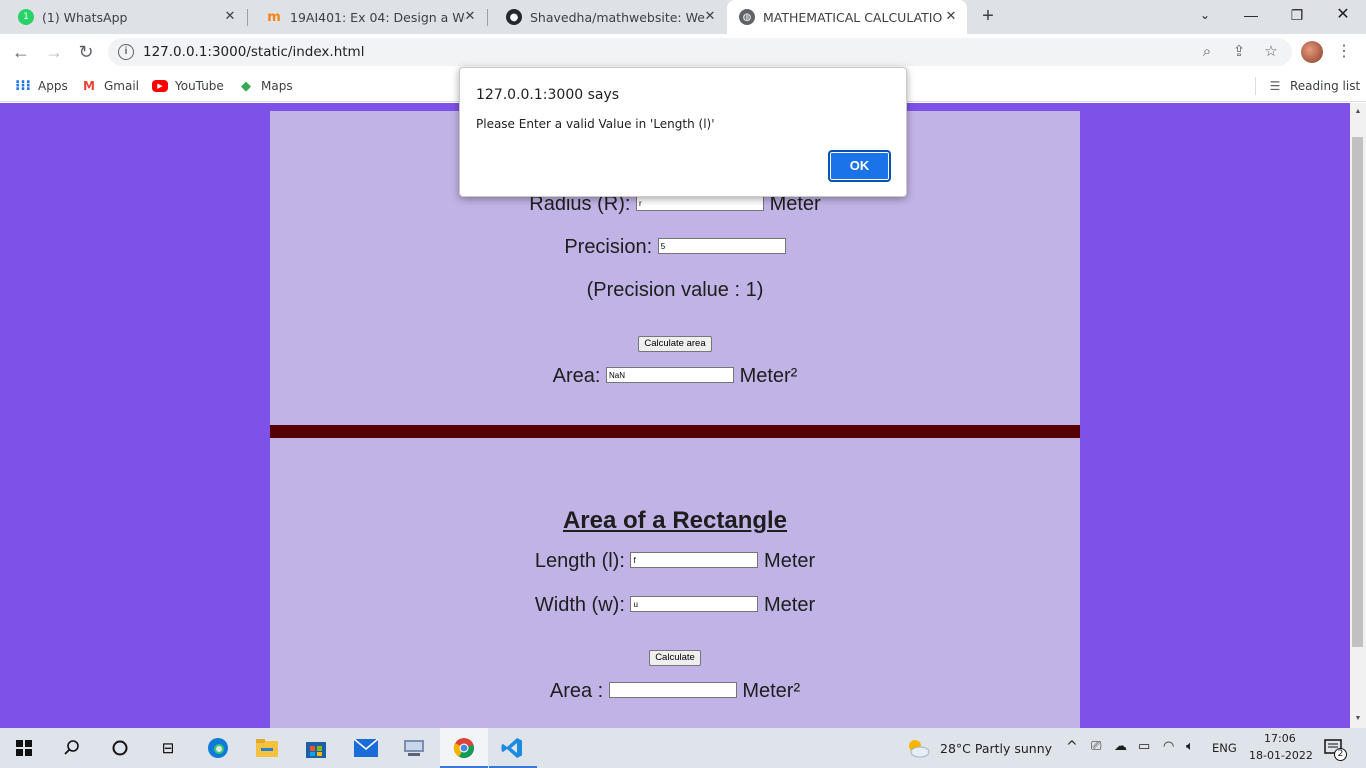 Image resolution: width=1366 pixels, height=768 pixels. Describe the element at coordinates (168, 748) in the screenshot. I see `task-view-icon: ⊟` at that location.